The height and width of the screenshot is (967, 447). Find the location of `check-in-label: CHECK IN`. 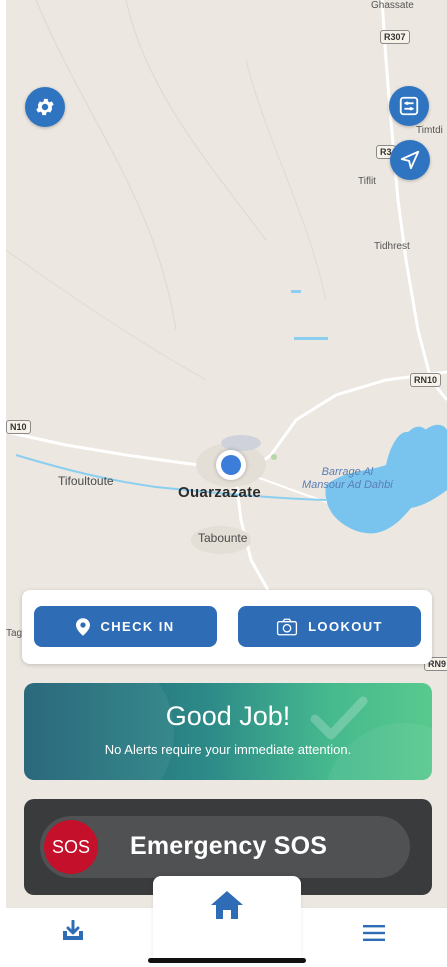

check-in-label: CHECK IN is located at coordinates (137, 626).